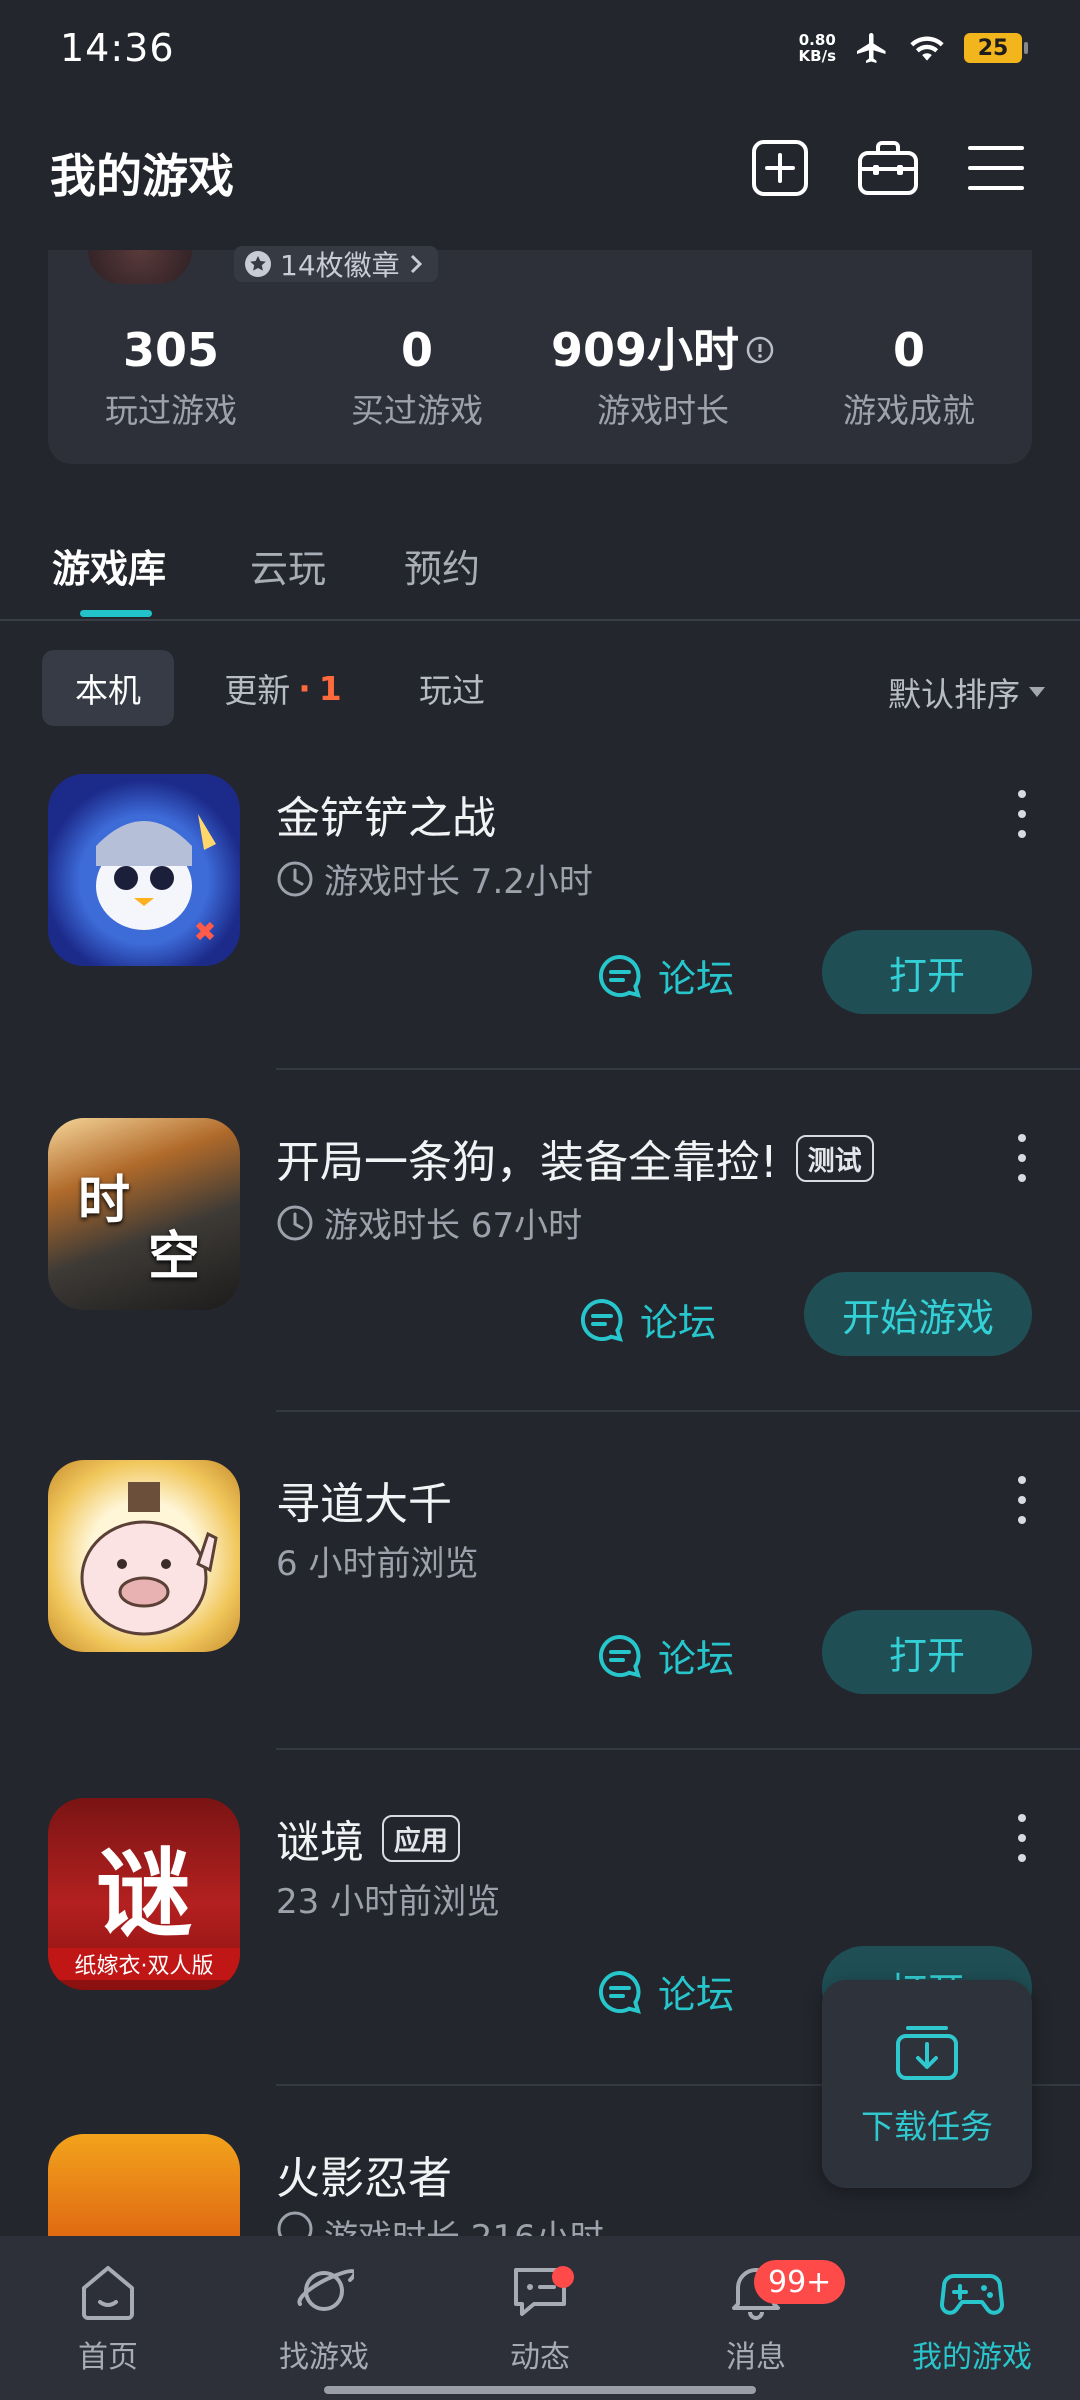  What do you see at coordinates (117, 48) in the screenshot?
I see `status-time: 14:36` at bounding box center [117, 48].